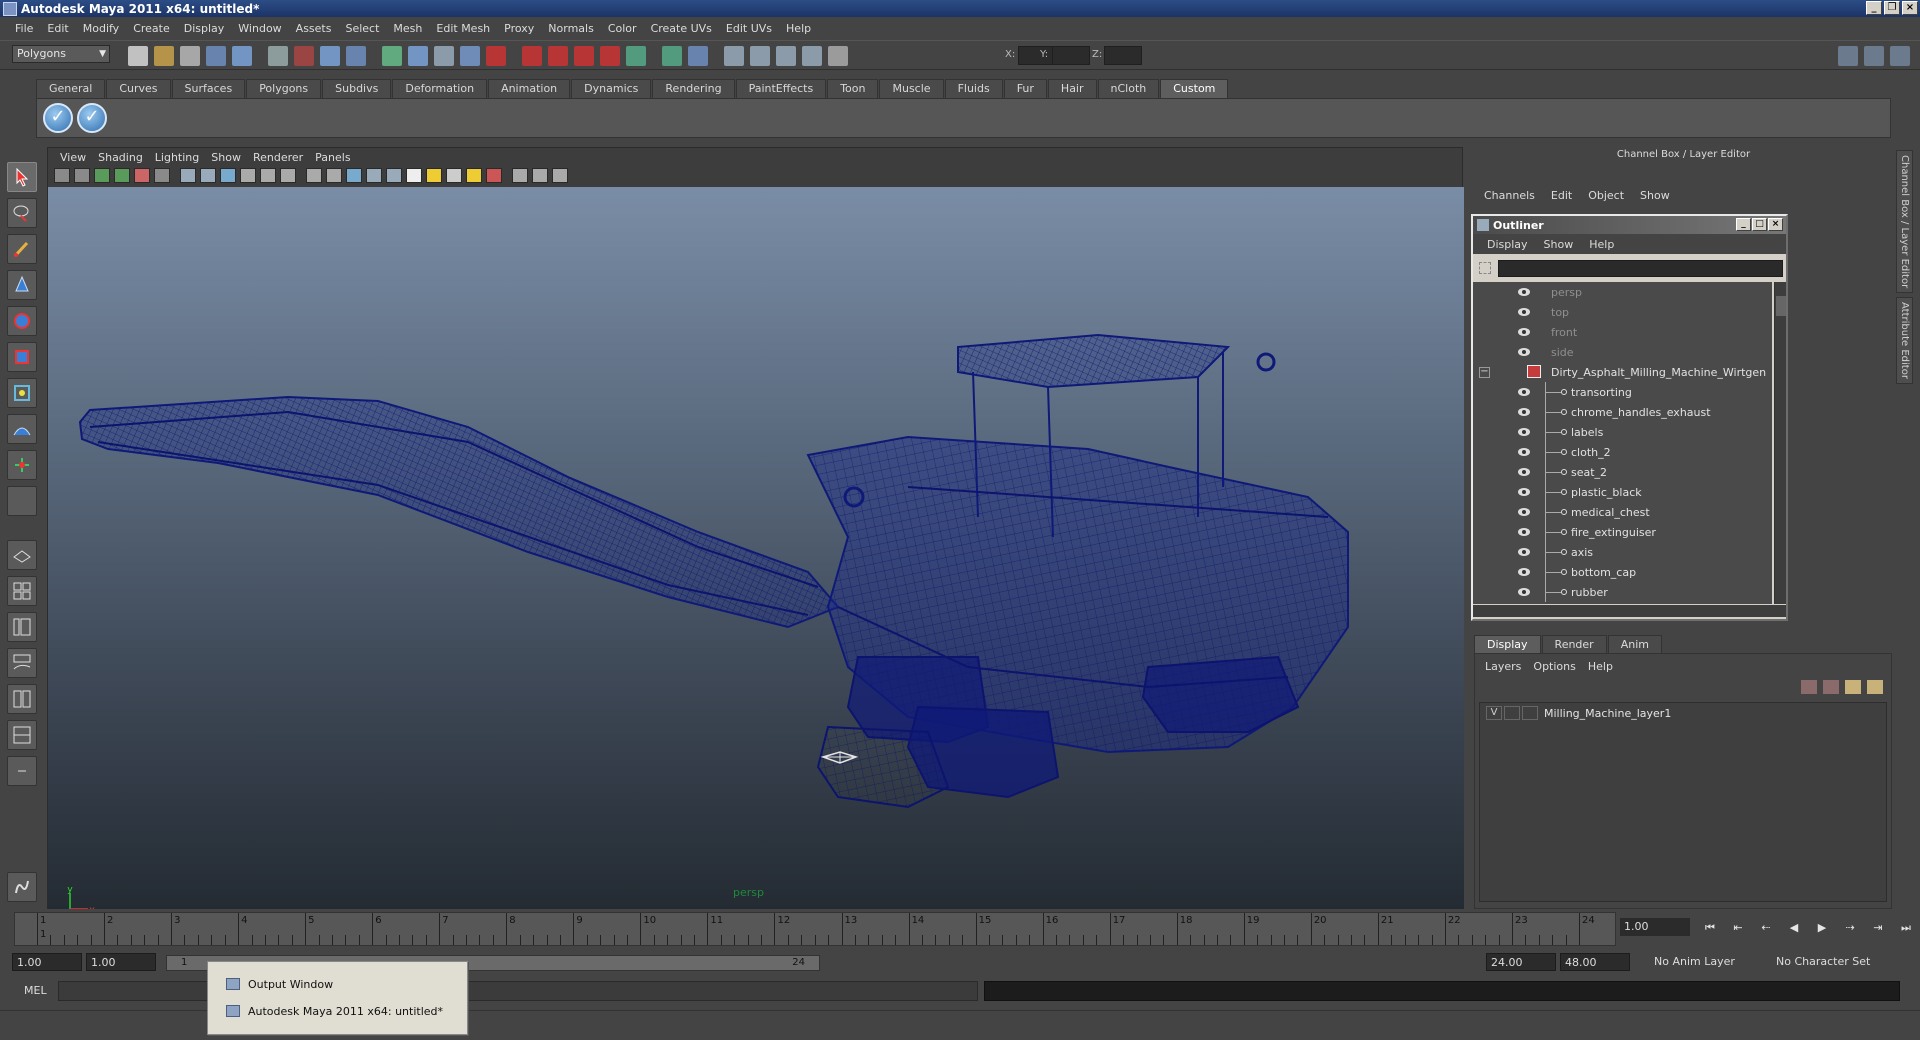 This screenshot has height=1040, width=1920. Describe the element at coordinates (1622, 592) in the screenshot. I see `outliner-item-mesh: rubber` at that location.